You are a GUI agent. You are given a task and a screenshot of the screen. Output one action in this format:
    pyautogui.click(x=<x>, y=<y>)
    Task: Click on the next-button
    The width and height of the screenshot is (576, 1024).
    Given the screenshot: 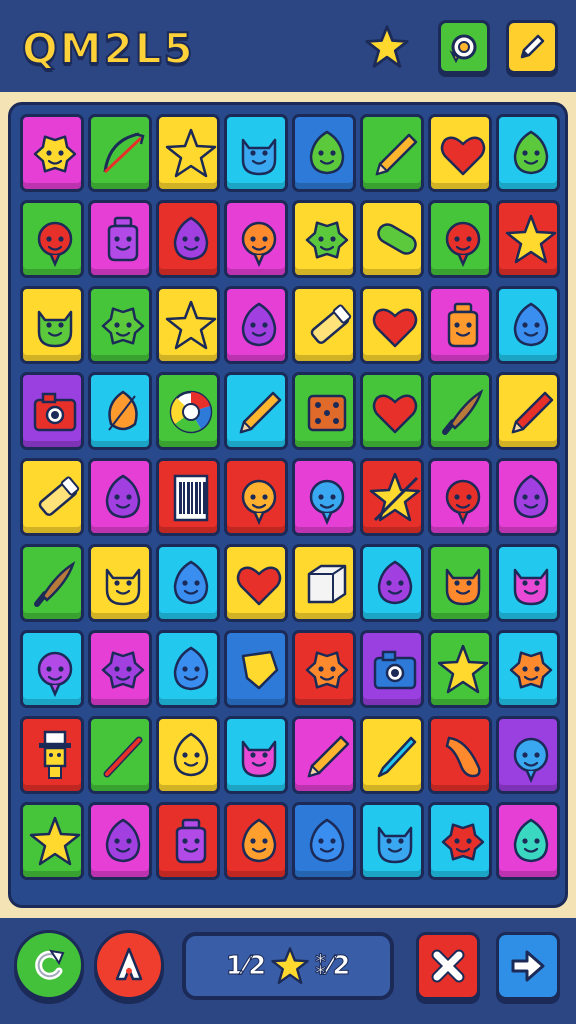 What is the action you would take?
    pyautogui.click(x=528, y=966)
    